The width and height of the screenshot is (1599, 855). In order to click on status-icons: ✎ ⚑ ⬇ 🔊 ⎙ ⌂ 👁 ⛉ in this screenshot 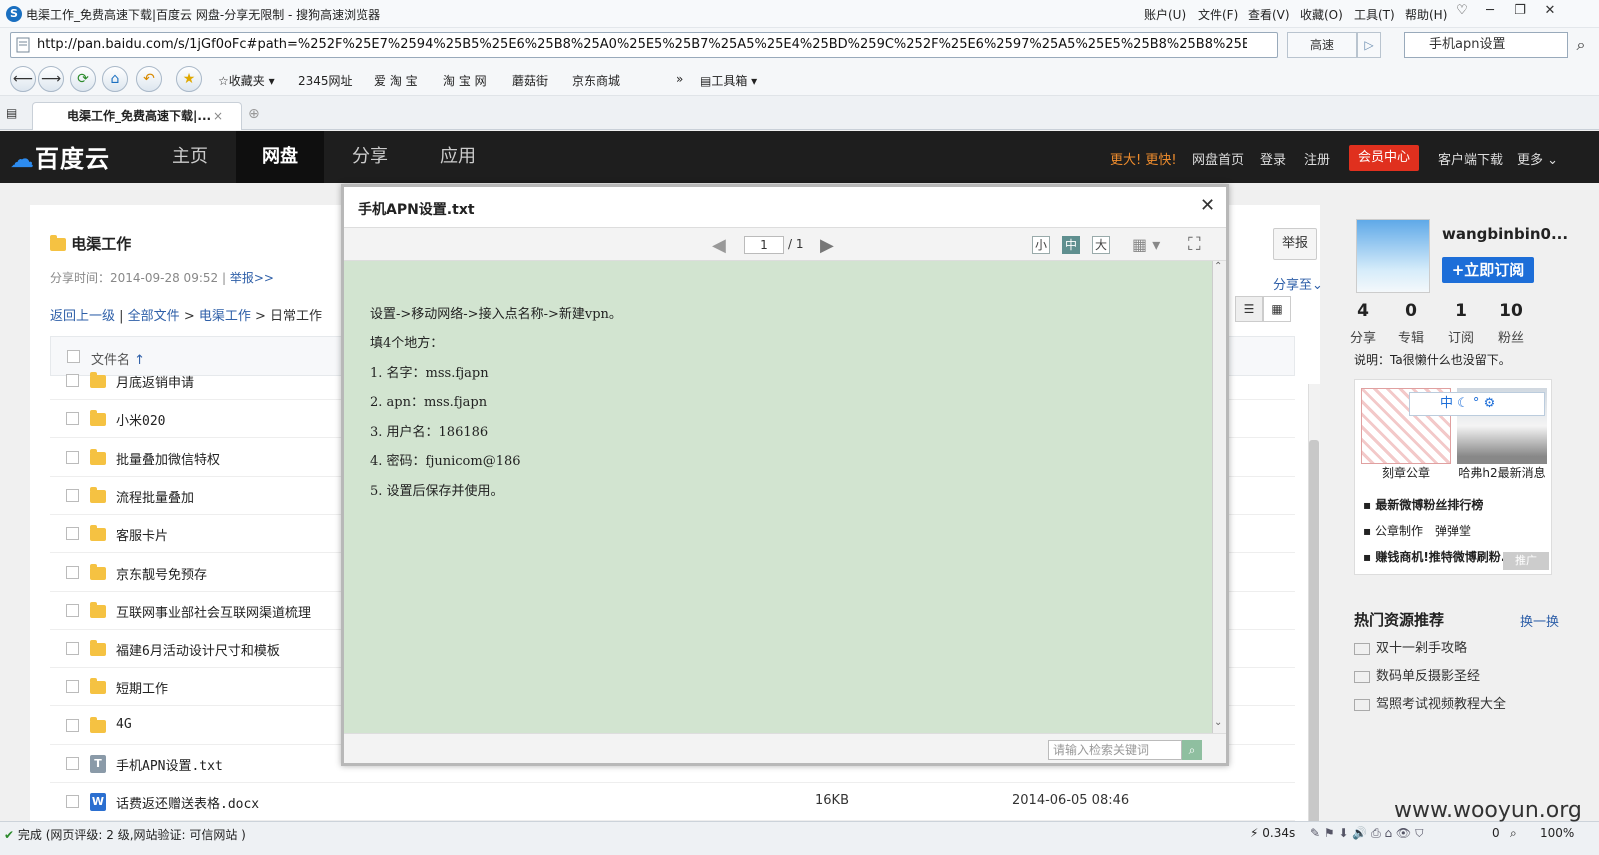, I will do `click(1367, 833)`.